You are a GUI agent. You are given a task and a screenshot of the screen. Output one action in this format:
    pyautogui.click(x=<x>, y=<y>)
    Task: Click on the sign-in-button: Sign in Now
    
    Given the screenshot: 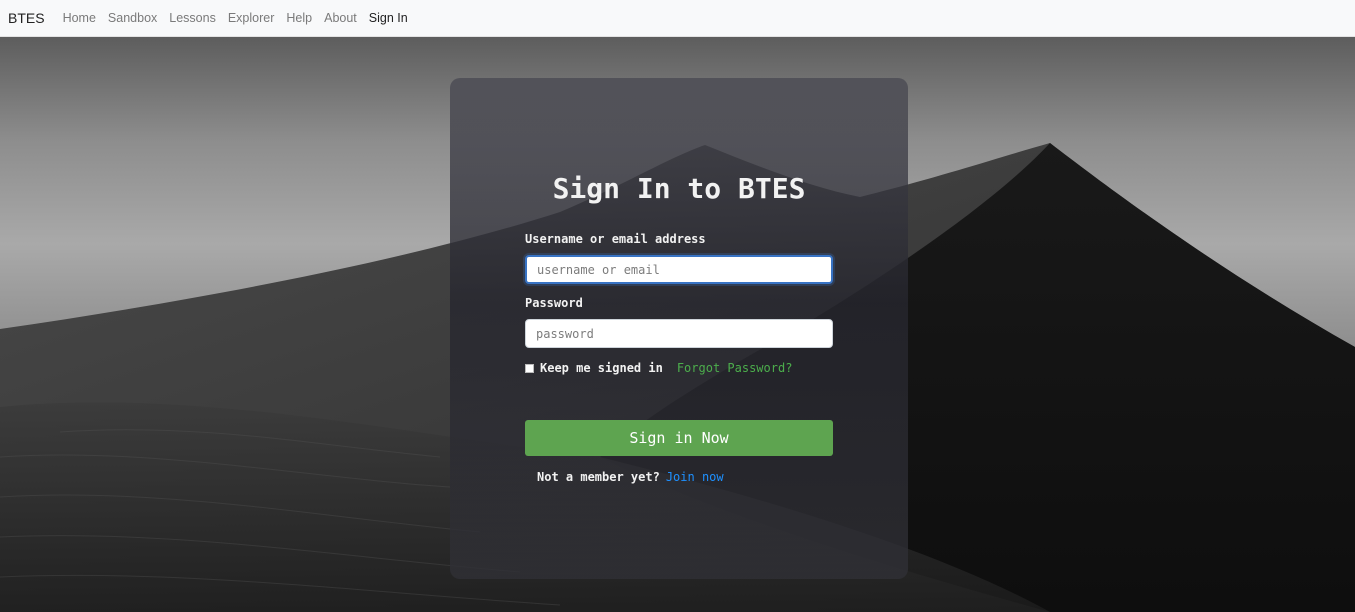 What is the action you would take?
    pyautogui.click(x=679, y=438)
    